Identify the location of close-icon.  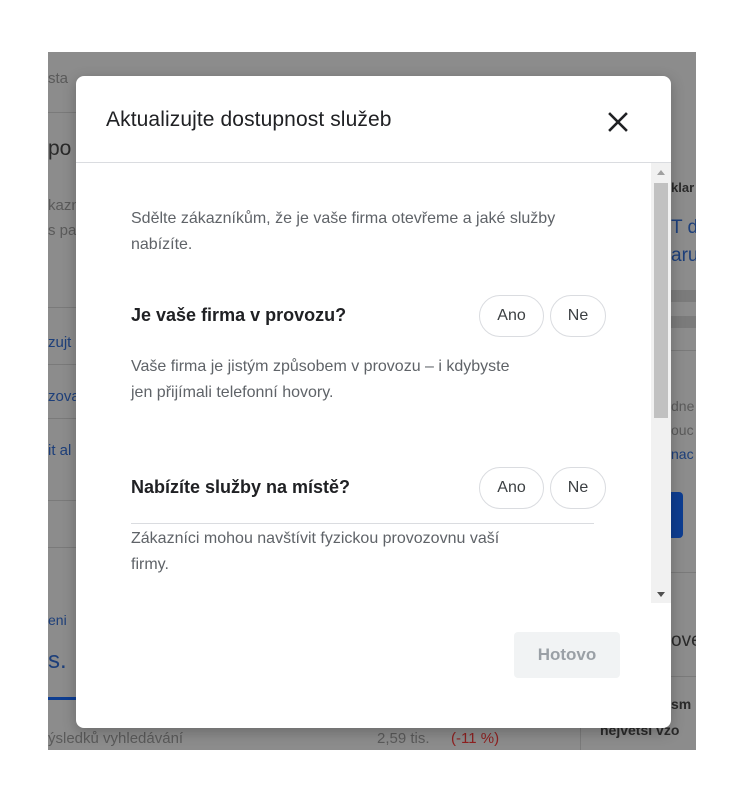
(618, 122).